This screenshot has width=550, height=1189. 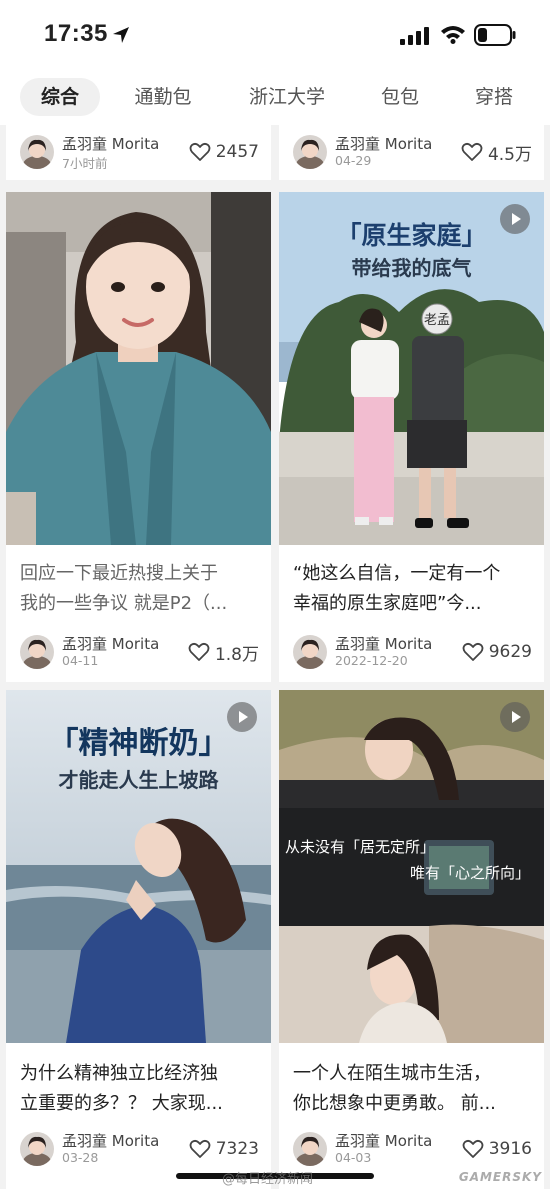 What do you see at coordinates (353, 1157) in the screenshot?
I see `post-date: 04-03` at bounding box center [353, 1157].